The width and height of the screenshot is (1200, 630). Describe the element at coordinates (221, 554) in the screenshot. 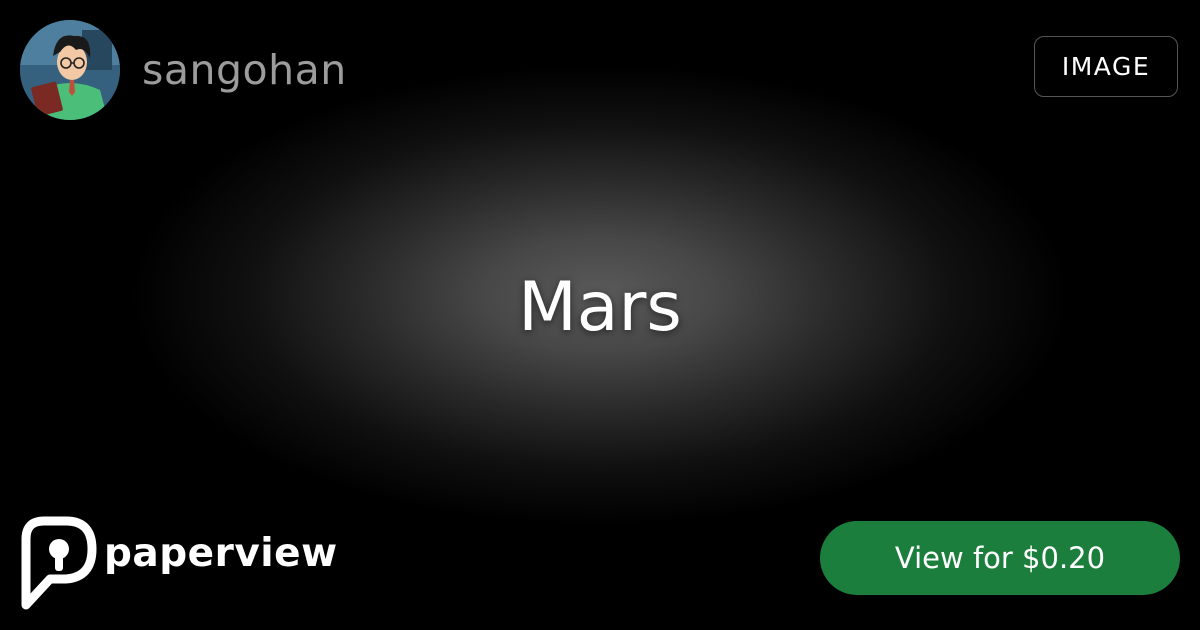

I see `brand-name: paperview` at that location.